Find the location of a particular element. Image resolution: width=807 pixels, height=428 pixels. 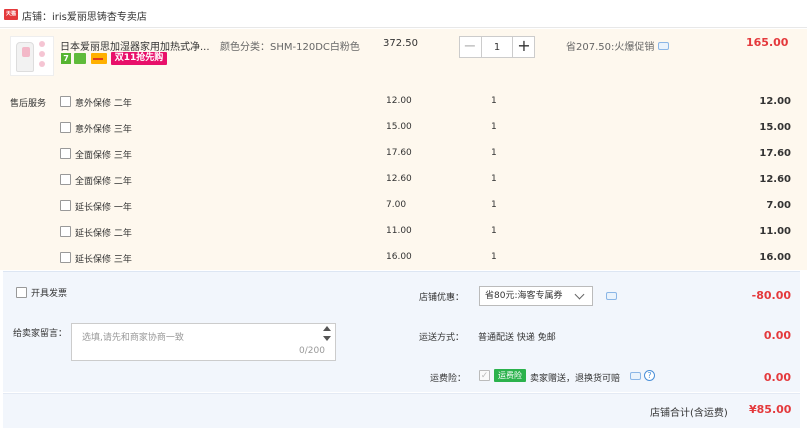

service-price: 16.00 is located at coordinates (399, 257).